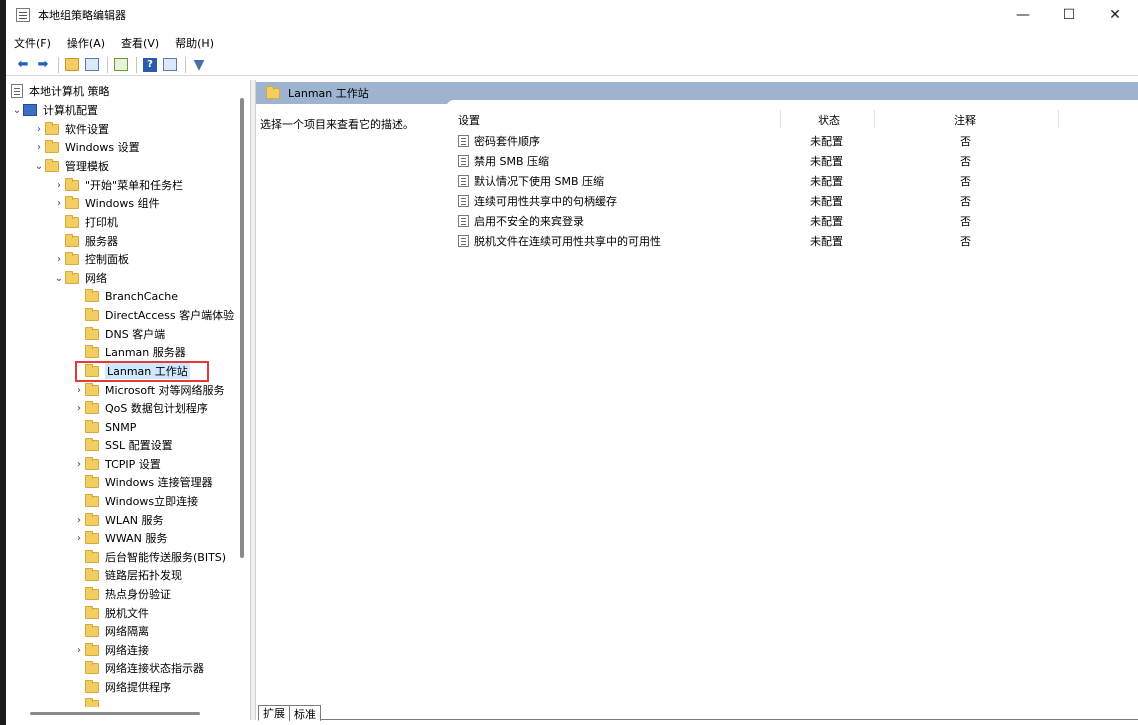  I want to click on tree-label: QoS 数据包计划程序, so click(156, 408).